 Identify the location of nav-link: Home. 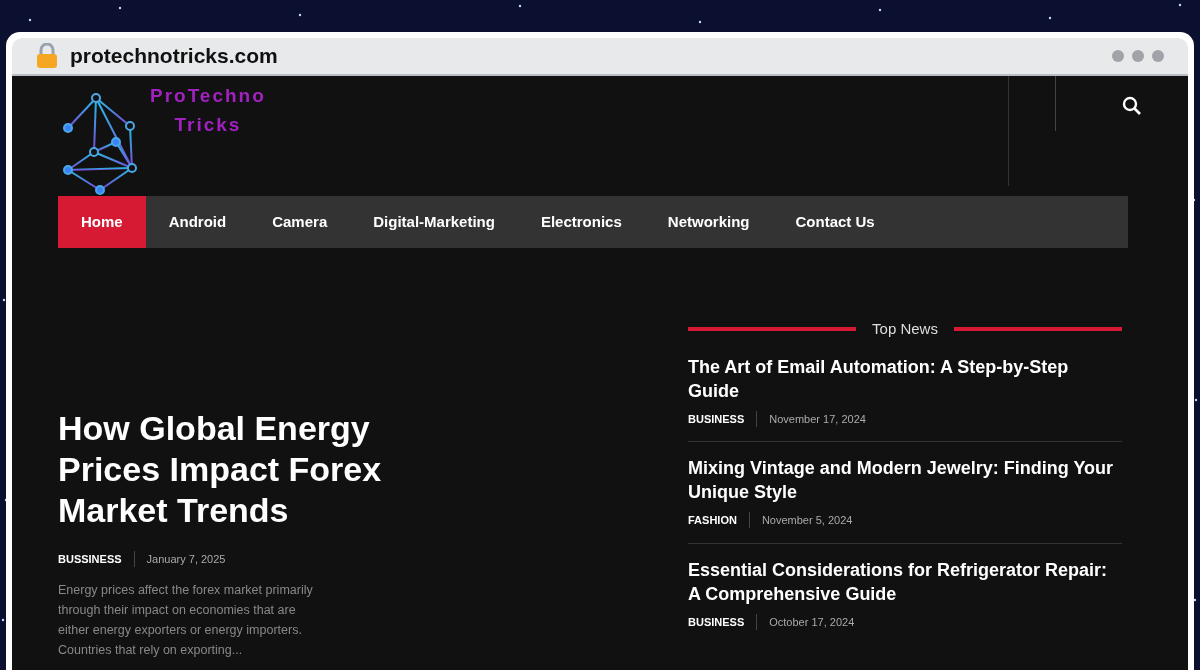
(102, 222).